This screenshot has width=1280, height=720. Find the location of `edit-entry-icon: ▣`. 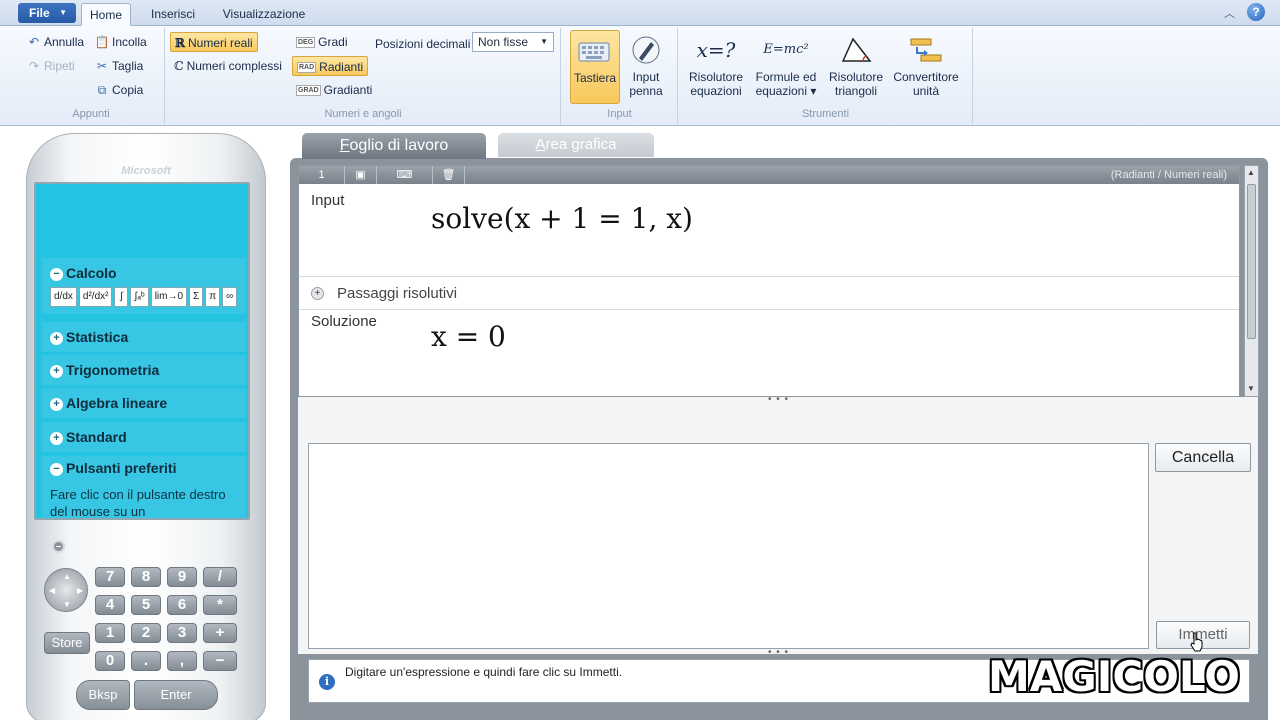

edit-entry-icon: ▣ is located at coordinates (361, 175).